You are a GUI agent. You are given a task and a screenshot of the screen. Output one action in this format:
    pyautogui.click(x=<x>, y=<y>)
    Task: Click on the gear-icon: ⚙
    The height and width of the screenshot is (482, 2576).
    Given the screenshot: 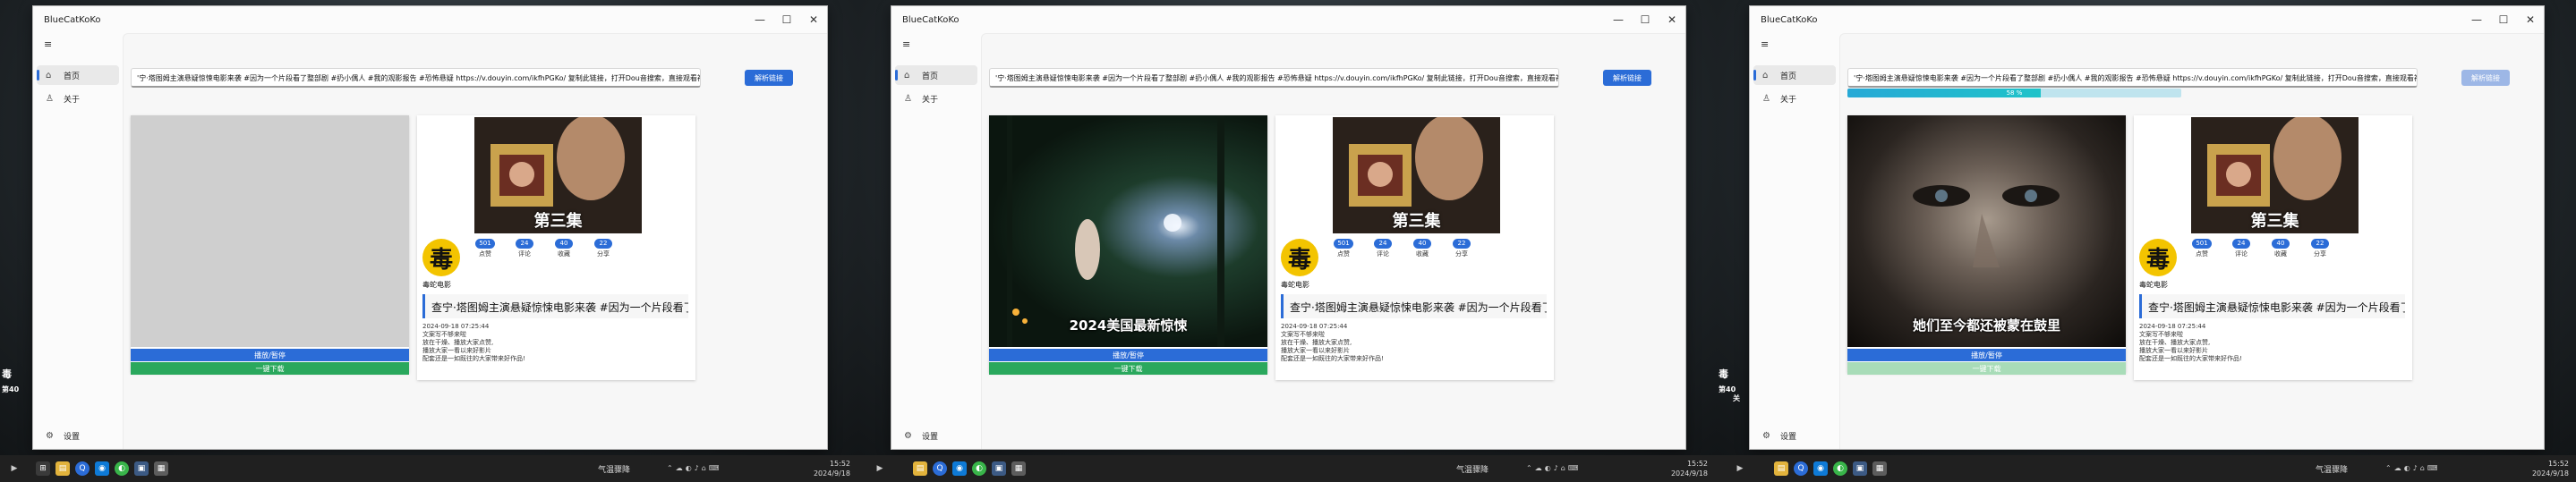 What is the action you would take?
    pyautogui.click(x=908, y=436)
    